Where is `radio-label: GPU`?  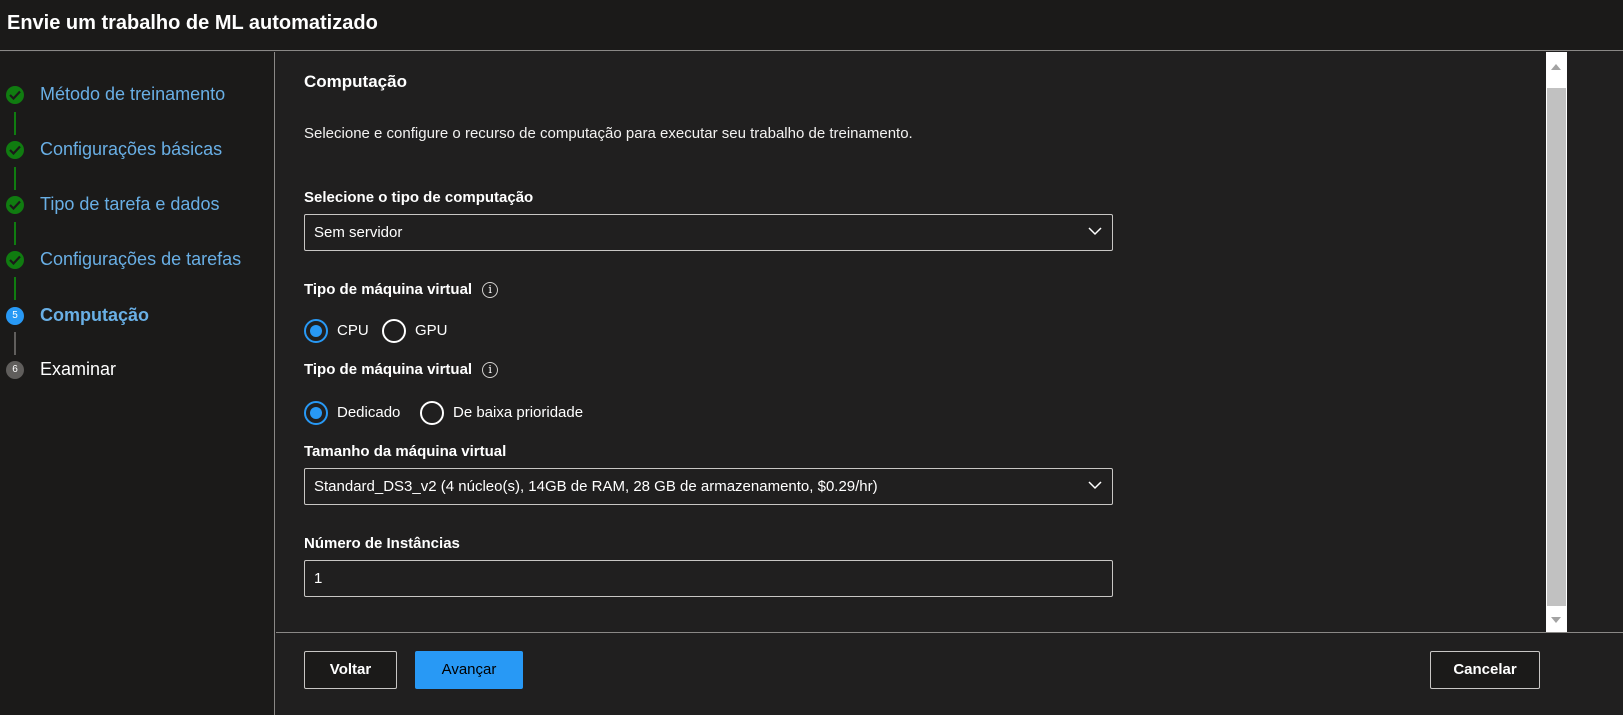
radio-label: GPU is located at coordinates (431, 330).